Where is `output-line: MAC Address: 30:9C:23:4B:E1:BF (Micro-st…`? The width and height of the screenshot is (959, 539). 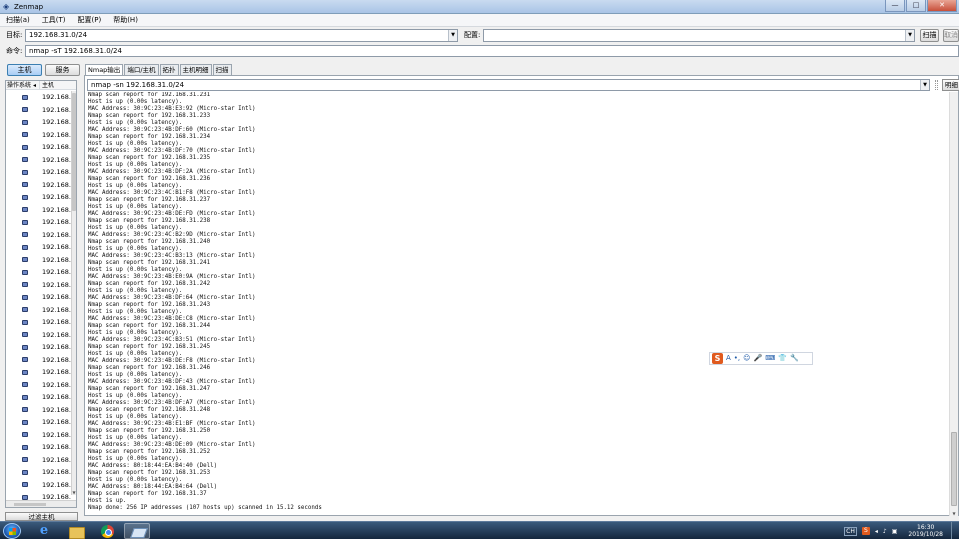 output-line: MAC Address: 30:9C:23:4B:E1:BF (Micro-st… is located at coordinates (172, 424).